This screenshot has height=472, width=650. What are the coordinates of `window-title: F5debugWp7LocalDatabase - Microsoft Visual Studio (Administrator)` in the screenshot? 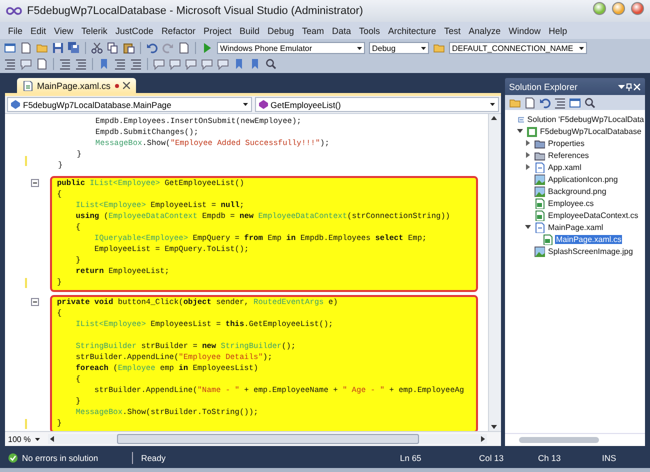 It's located at (195, 11).